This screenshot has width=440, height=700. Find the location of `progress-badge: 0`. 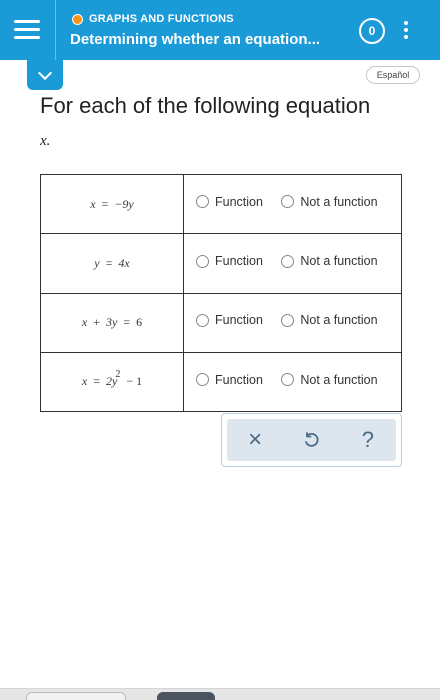

progress-badge: 0 is located at coordinates (372, 31).